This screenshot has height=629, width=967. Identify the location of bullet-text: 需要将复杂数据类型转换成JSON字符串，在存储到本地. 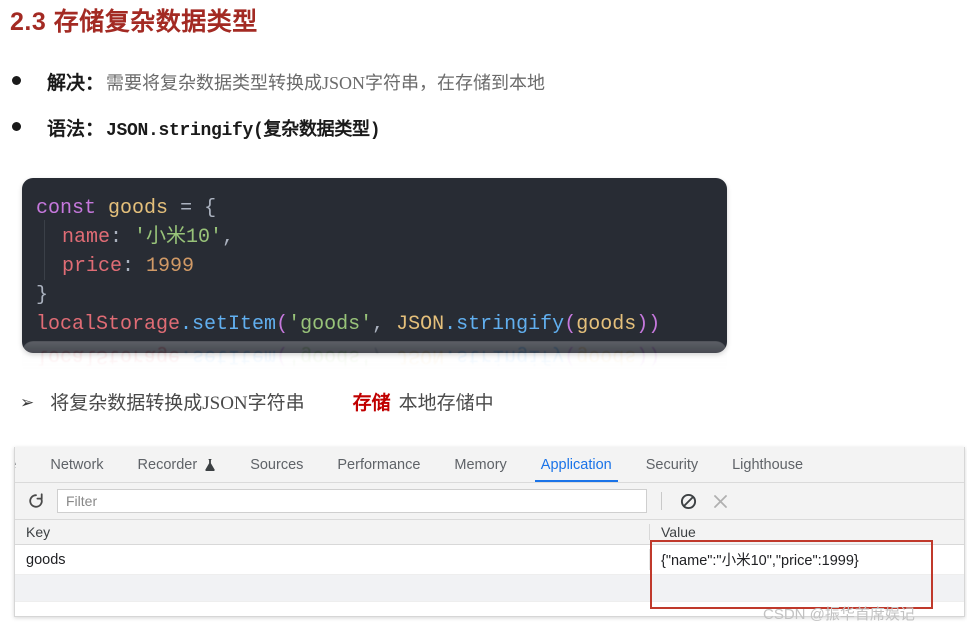
(326, 83).